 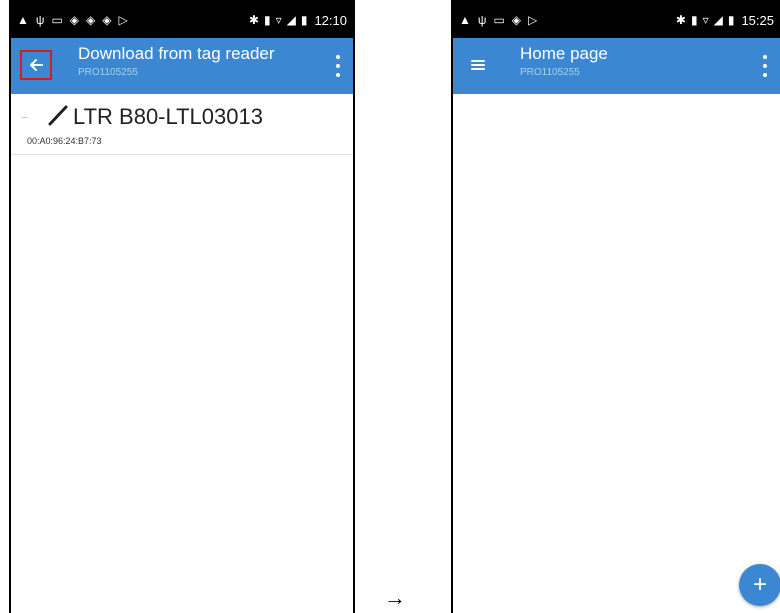 What do you see at coordinates (725, 20) in the screenshot?
I see `system-icons: ✱ ▮ ▿ ◢ ▮ 15:25` at bounding box center [725, 20].